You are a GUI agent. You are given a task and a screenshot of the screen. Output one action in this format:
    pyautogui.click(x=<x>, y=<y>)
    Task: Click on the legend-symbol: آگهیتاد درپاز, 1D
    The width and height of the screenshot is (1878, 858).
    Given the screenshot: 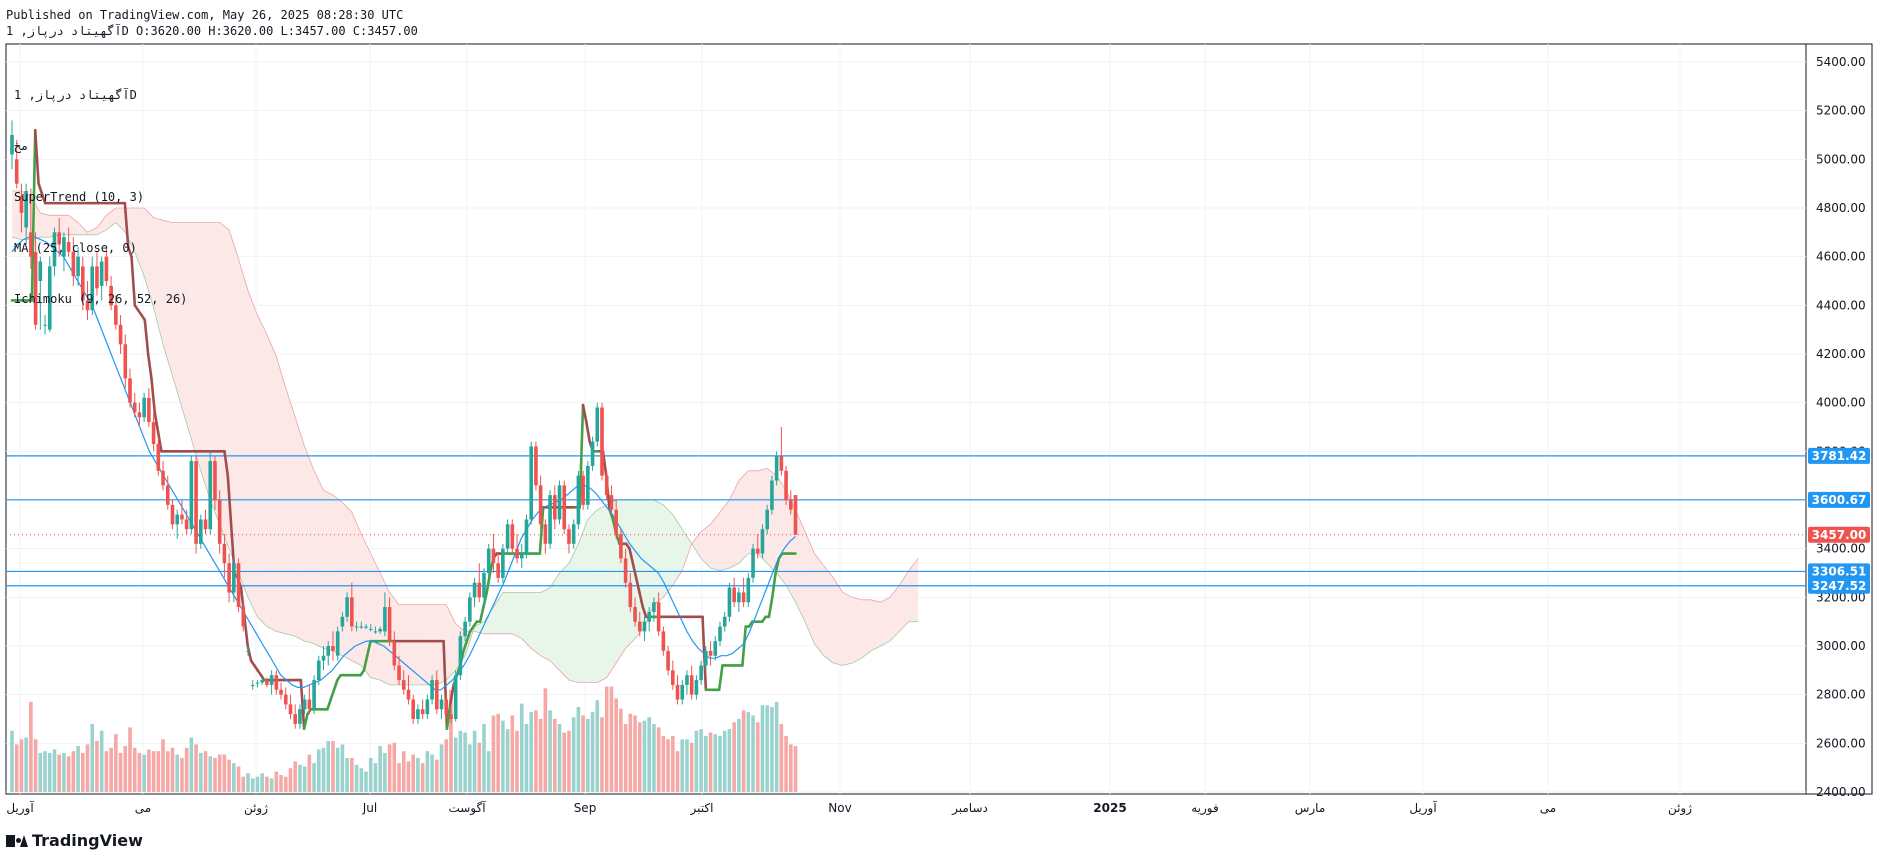 What is the action you would take?
    pyautogui.click(x=100, y=95)
    